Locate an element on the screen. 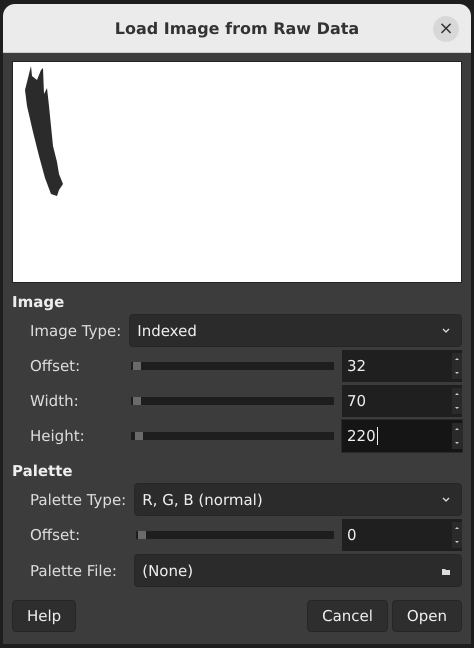  dropdown: R, G, B (normal) is located at coordinates (298, 499).